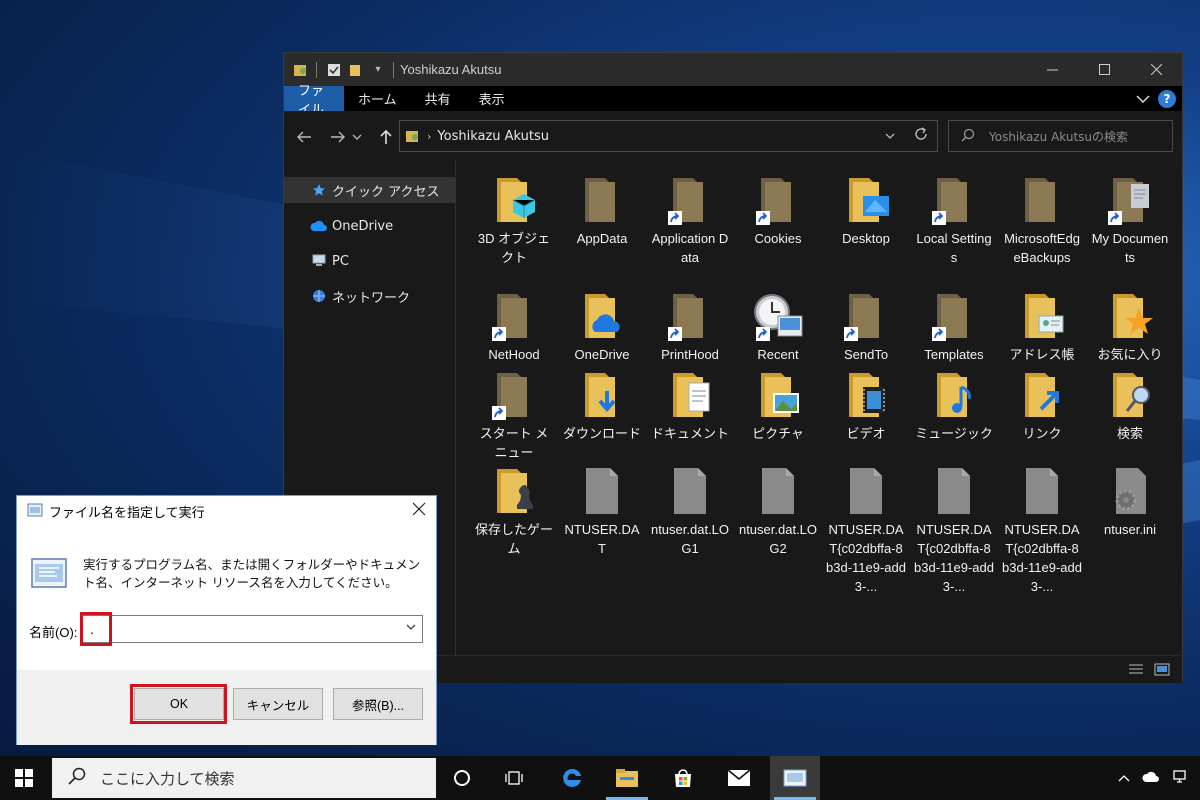  Describe the element at coordinates (778, 404) in the screenshot. I see `folder-item: ピクチャ` at that location.